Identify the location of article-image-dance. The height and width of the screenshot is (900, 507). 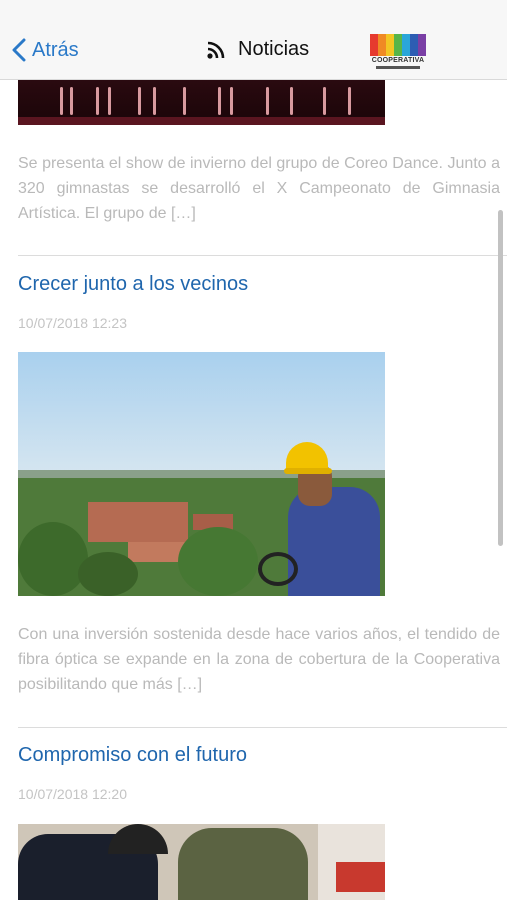
(201, 102).